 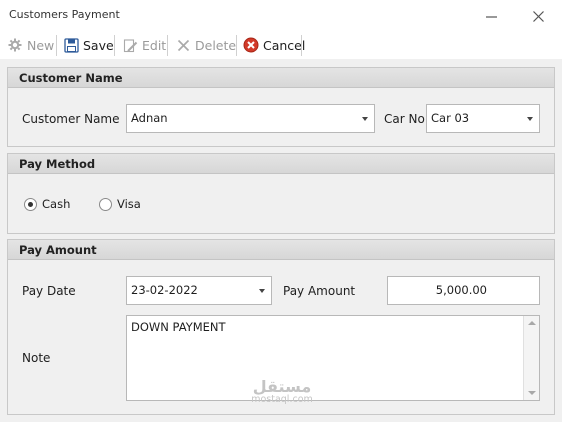 What do you see at coordinates (154, 45) in the screenshot?
I see `edit-label: Edit` at bounding box center [154, 45].